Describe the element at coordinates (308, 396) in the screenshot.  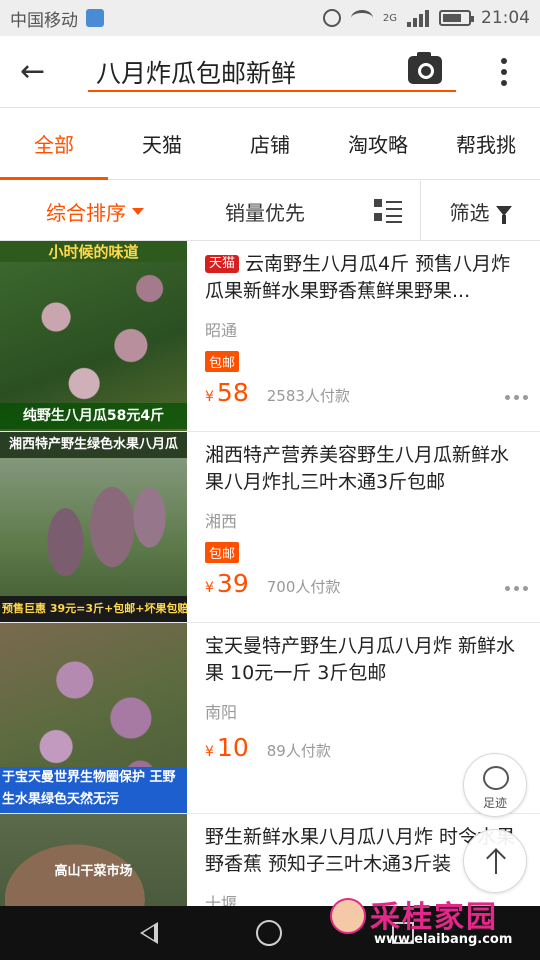
I see `paid-count: 2583人付款` at that location.